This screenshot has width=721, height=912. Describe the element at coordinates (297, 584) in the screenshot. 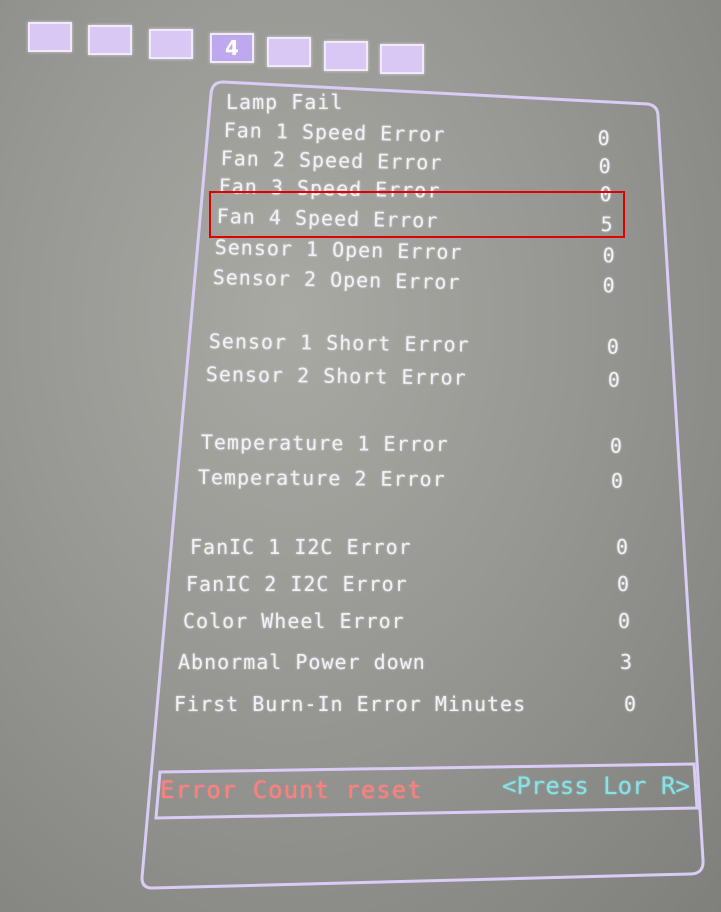

I see `error-label: FanIC 2 I2C Error` at that location.